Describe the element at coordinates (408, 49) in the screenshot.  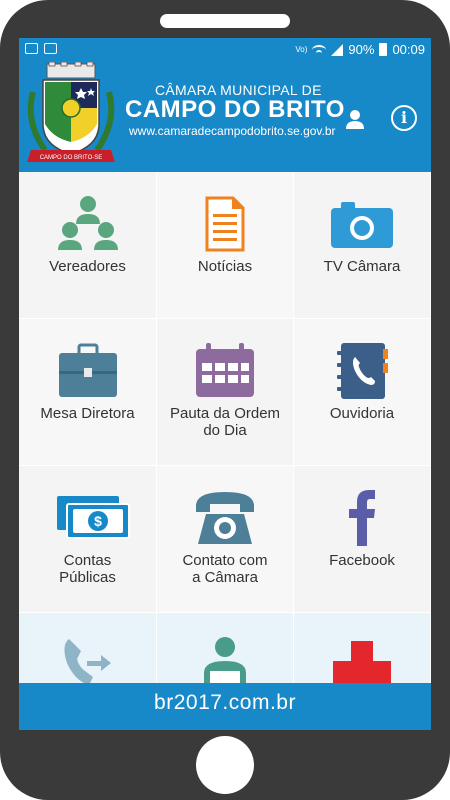
I see `clock: 00:09` at that location.